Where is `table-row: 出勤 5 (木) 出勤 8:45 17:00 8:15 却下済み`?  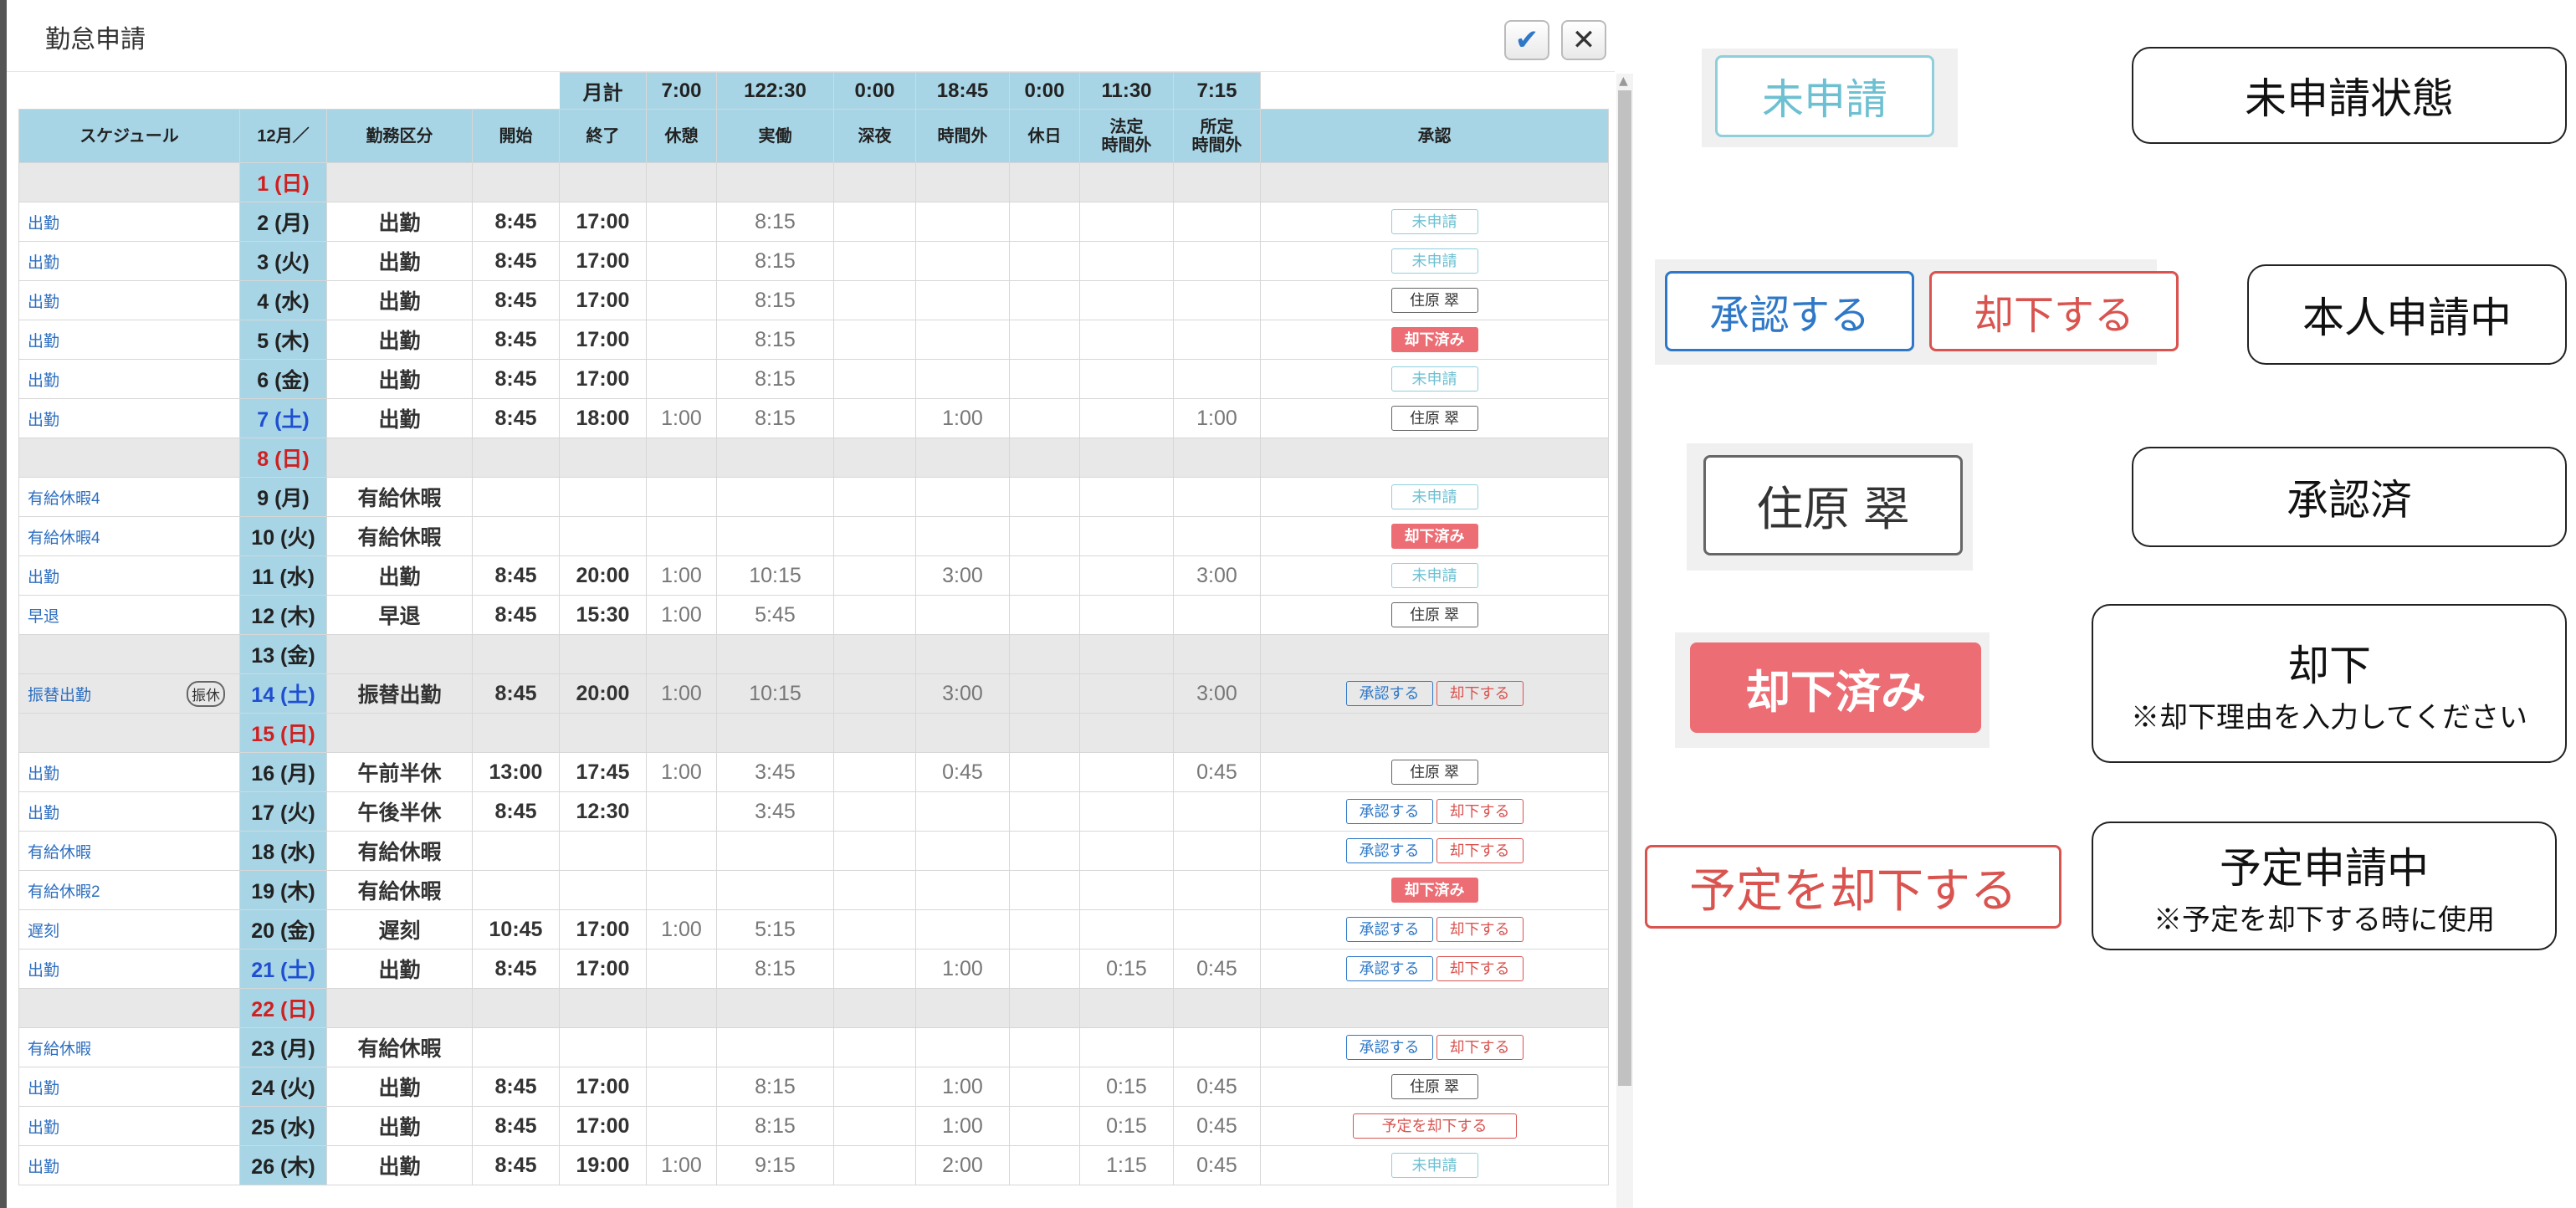 table-row: 出勤 5 (木) 出勤 8:45 17:00 8:15 却下済み is located at coordinates (814, 340).